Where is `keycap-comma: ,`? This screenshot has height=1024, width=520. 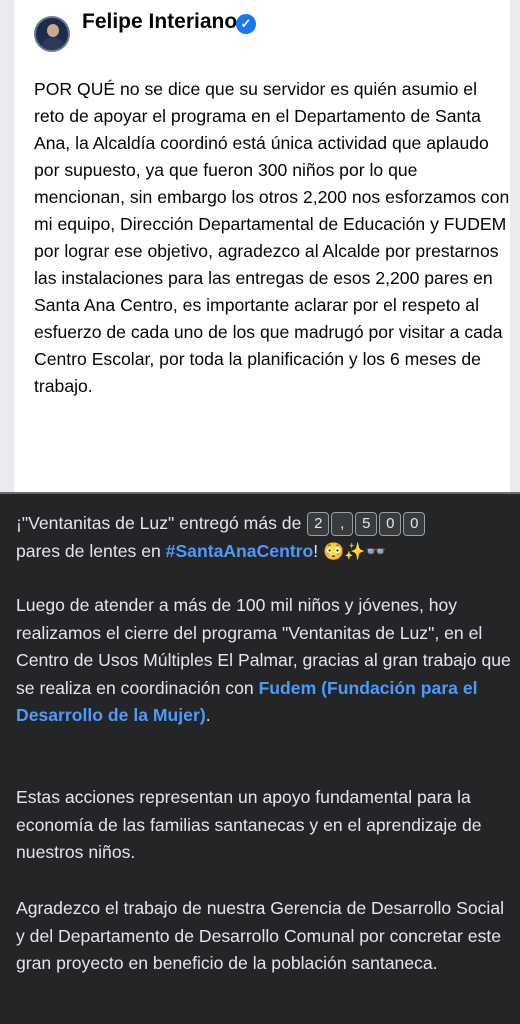 keycap-comma: , is located at coordinates (342, 524).